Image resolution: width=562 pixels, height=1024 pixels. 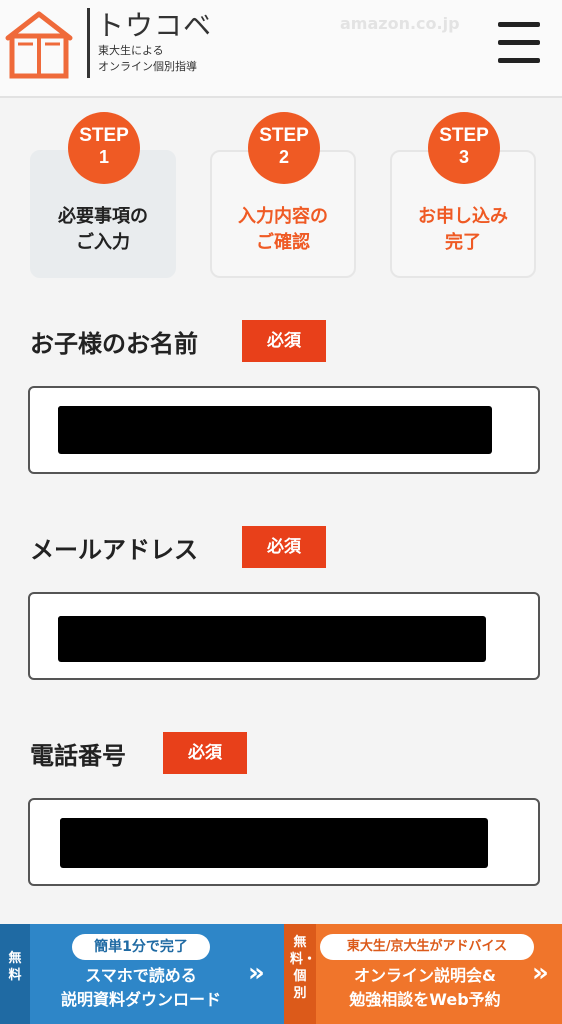 What do you see at coordinates (15, 967) in the screenshot?
I see `free-tag-text: 無料` at bounding box center [15, 967].